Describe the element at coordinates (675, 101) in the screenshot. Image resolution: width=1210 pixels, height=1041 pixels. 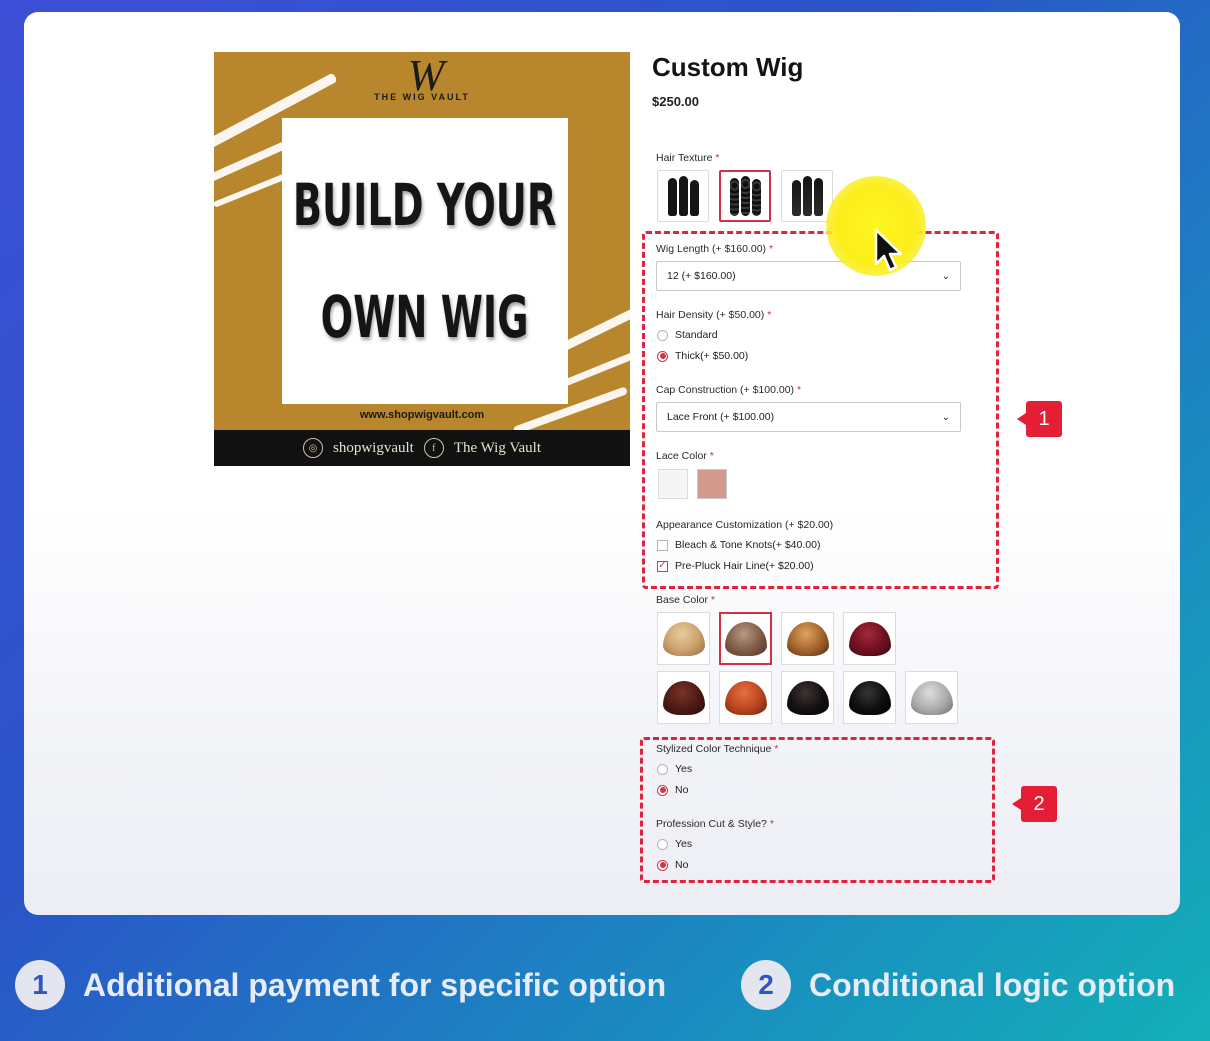
I see `product-price: $250.00` at that location.